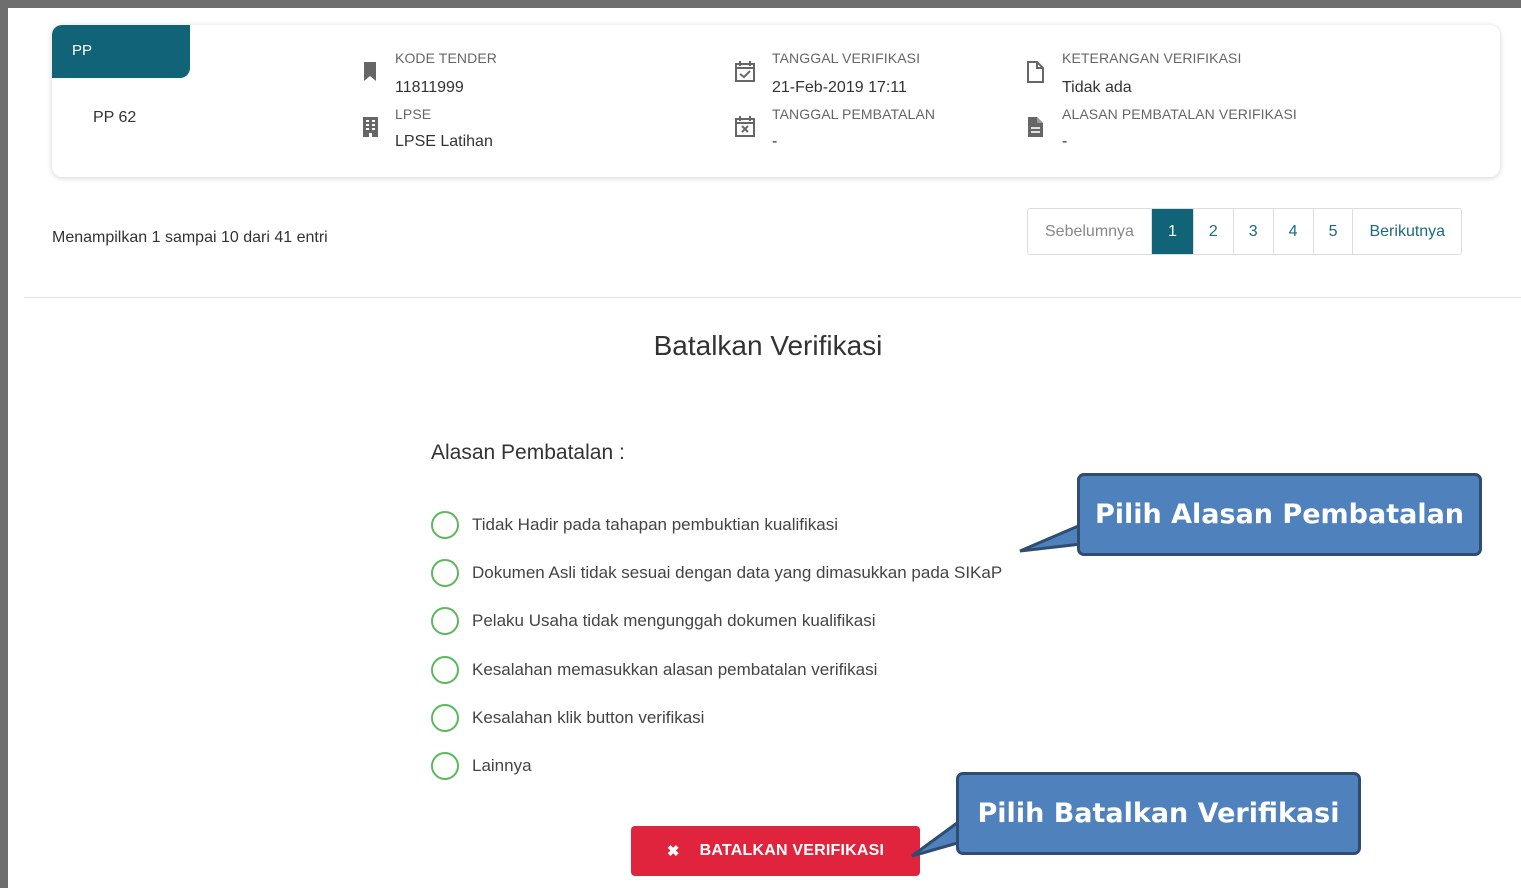 The image size is (1521, 888). I want to click on callout-pilih-batalkan-text: Pilih Batalkan Verifikasi, so click(1158, 813).